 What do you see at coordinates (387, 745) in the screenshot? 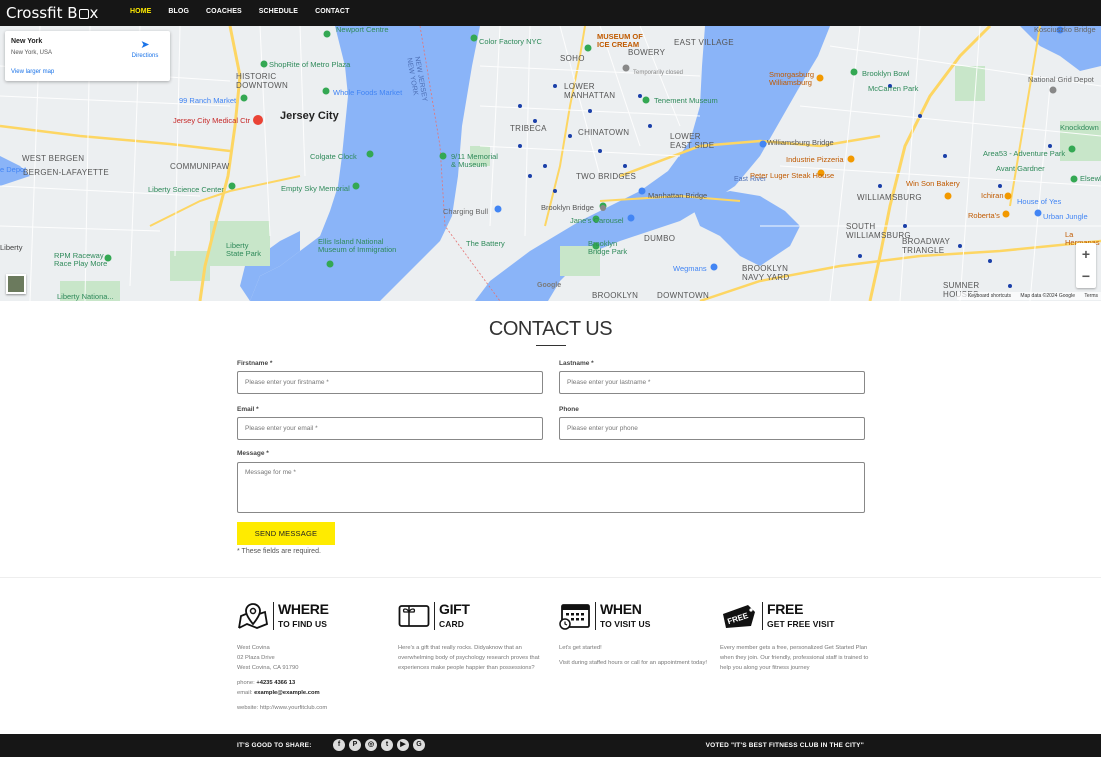
I see `twitter-icon: t` at bounding box center [387, 745].